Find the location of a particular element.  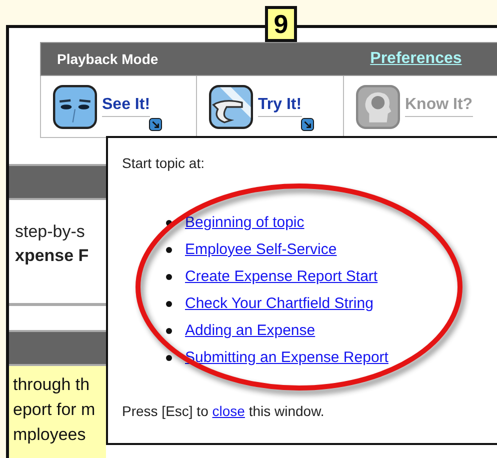

topic-link: Create Expense Report Start is located at coordinates (281, 276).